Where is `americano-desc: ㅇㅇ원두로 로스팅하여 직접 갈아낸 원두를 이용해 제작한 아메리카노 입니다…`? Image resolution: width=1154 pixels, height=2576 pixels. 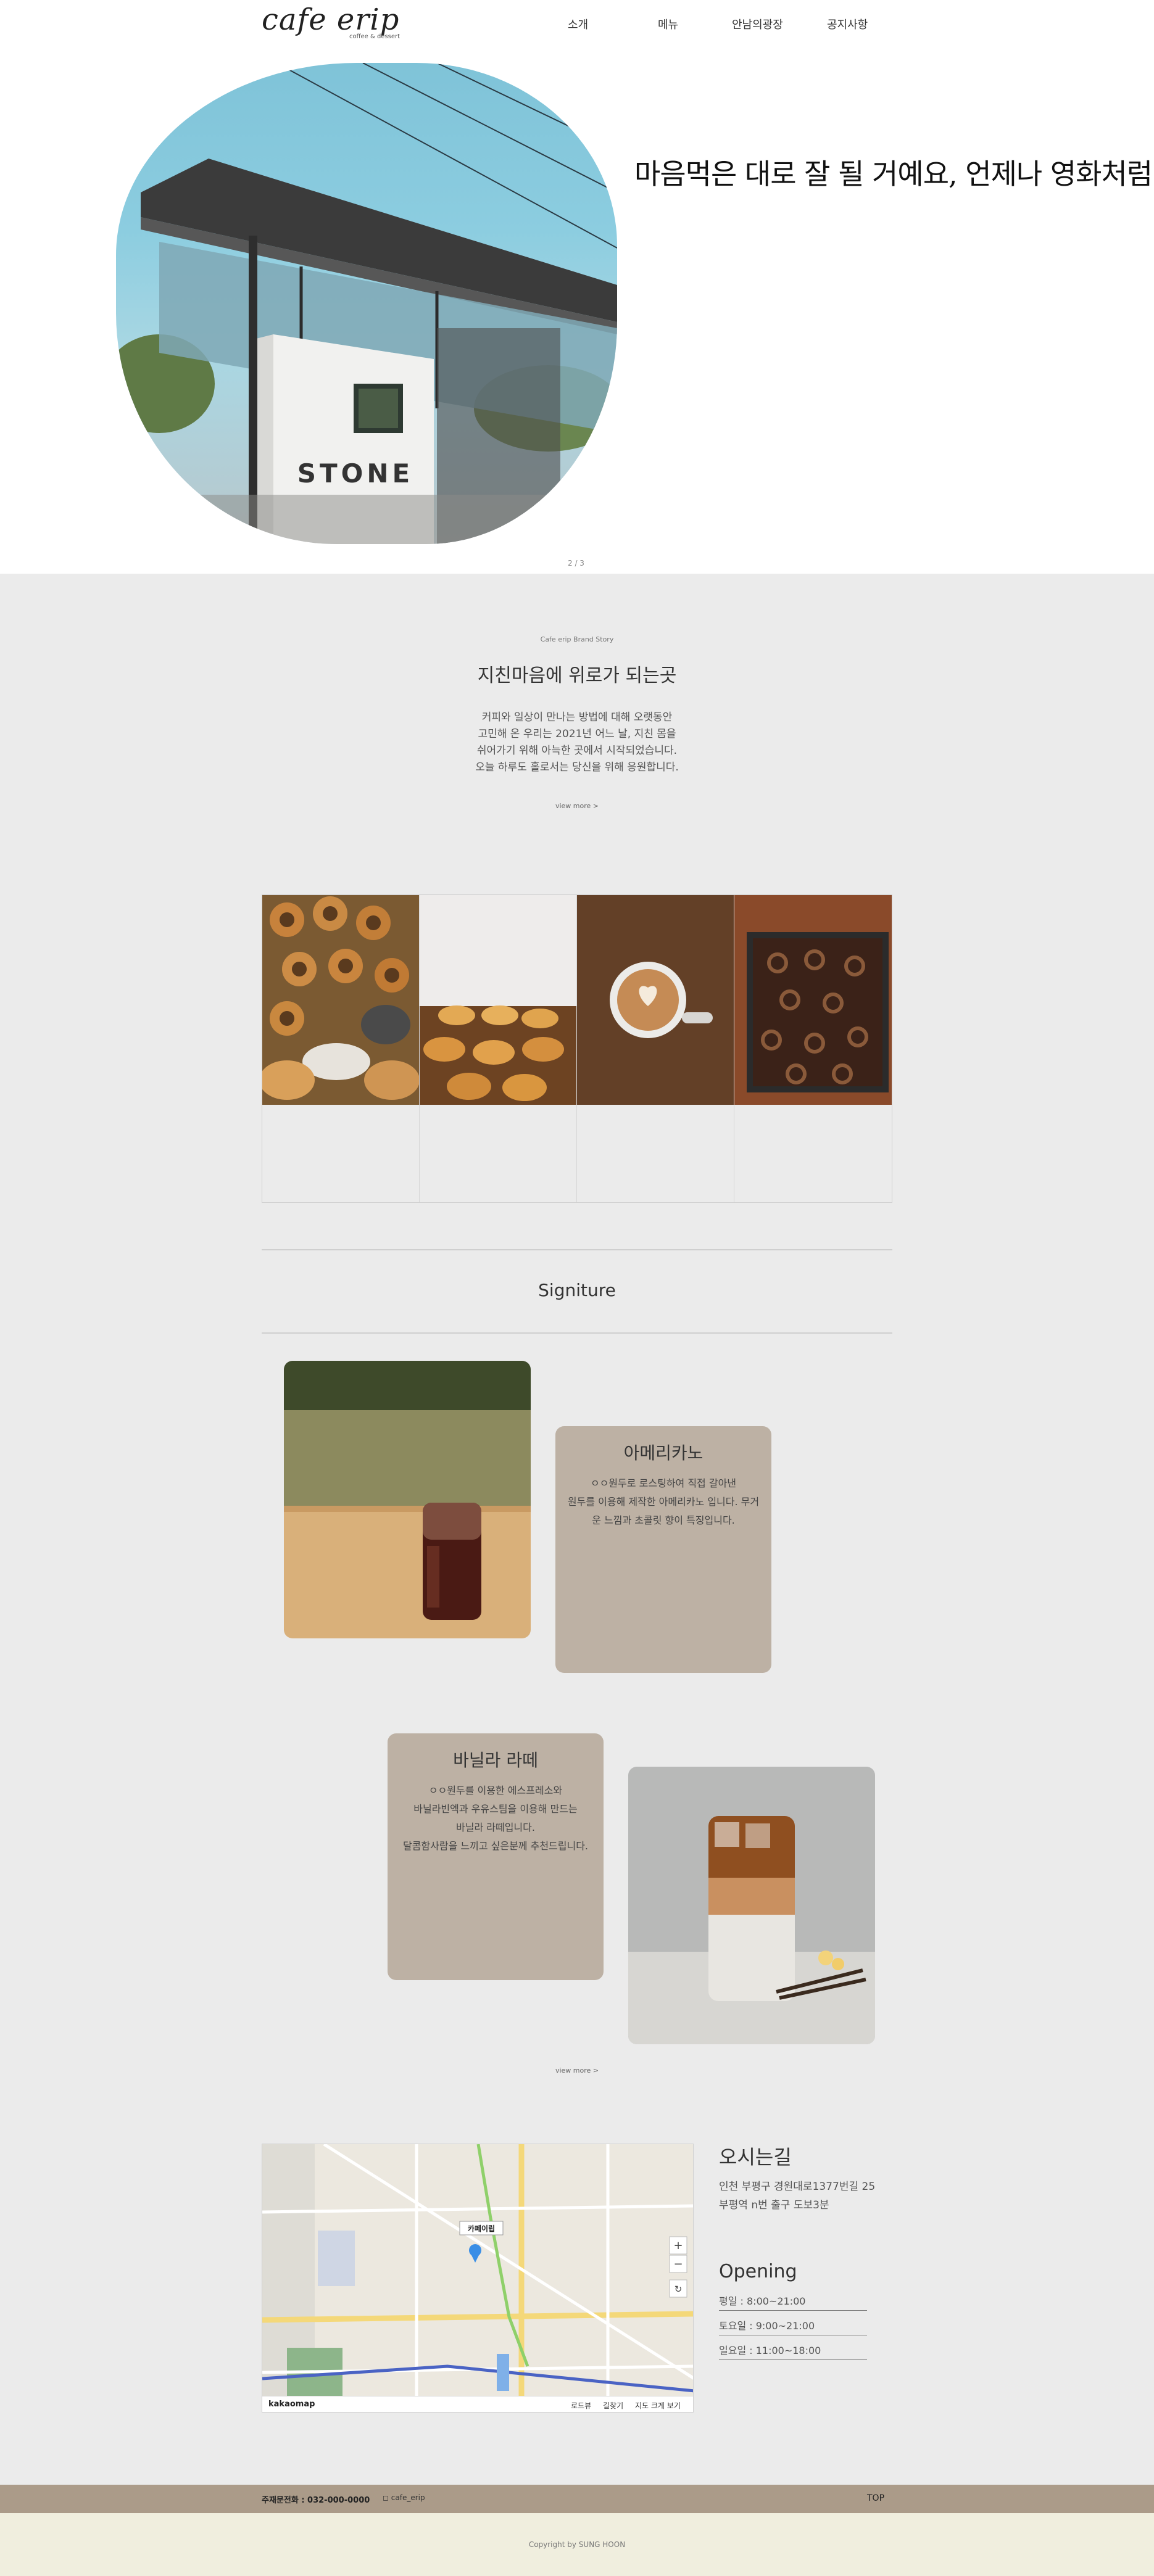 americano-desc: ㅇㅇ원두로 로스팅하여 직접 갈아낸 원두를 이용해 제작한 아메리카노 입니다… is located at coordinates (663, 1502).